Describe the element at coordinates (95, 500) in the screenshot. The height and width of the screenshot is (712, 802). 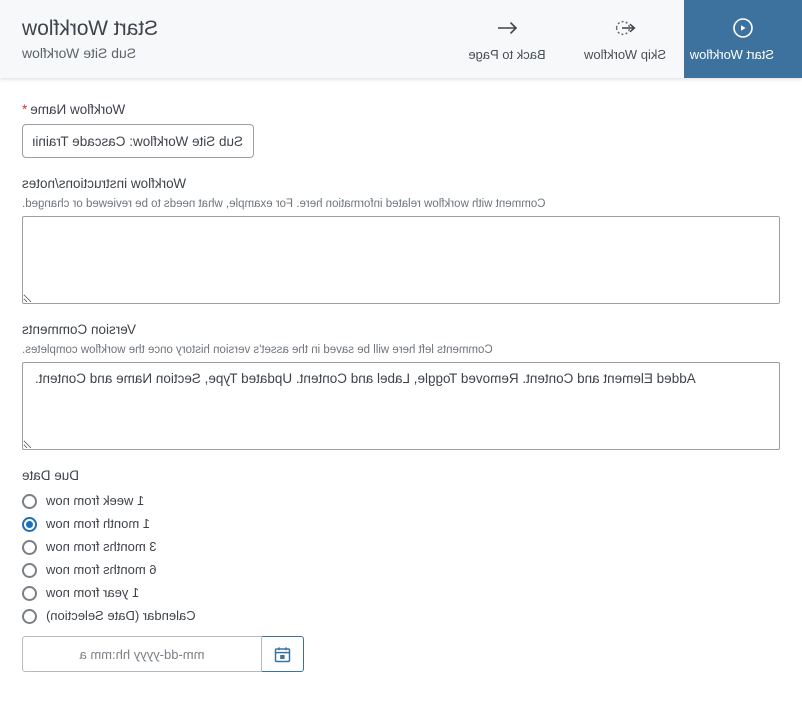
I see `radio-label: 1 week from now` at that location.